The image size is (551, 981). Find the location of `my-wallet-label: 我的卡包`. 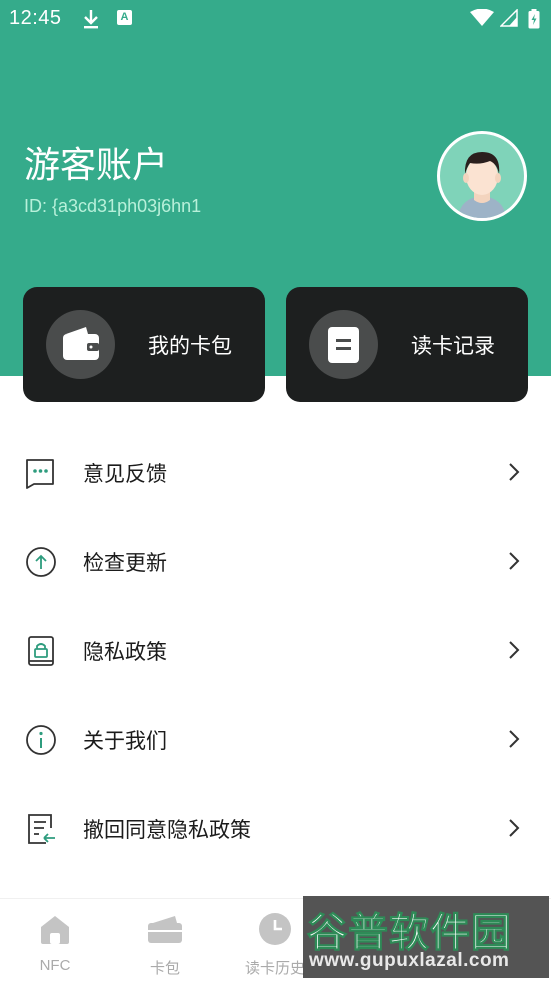

my-wallet-label: 我的卡包 is located at coordinates (190, 346).